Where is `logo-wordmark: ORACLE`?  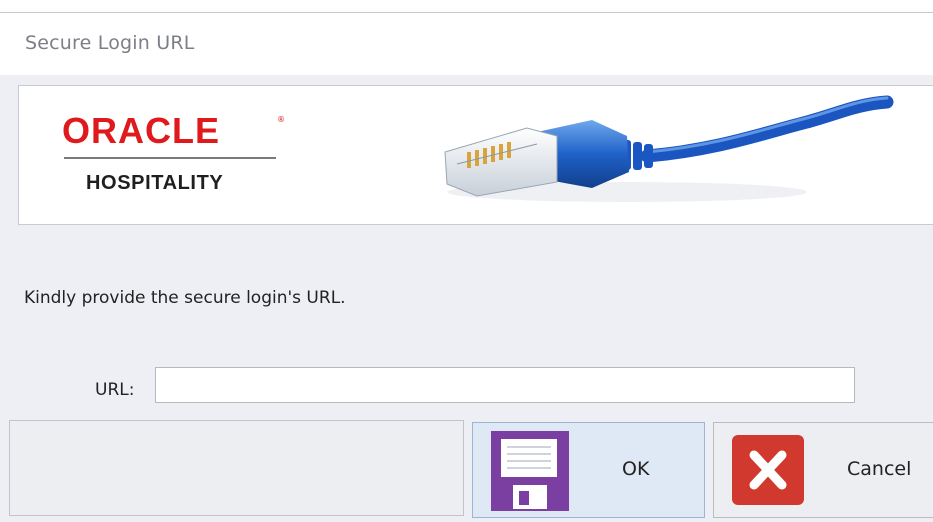 logo-wordmark: ORACLE is located at coordinates (141, 130).